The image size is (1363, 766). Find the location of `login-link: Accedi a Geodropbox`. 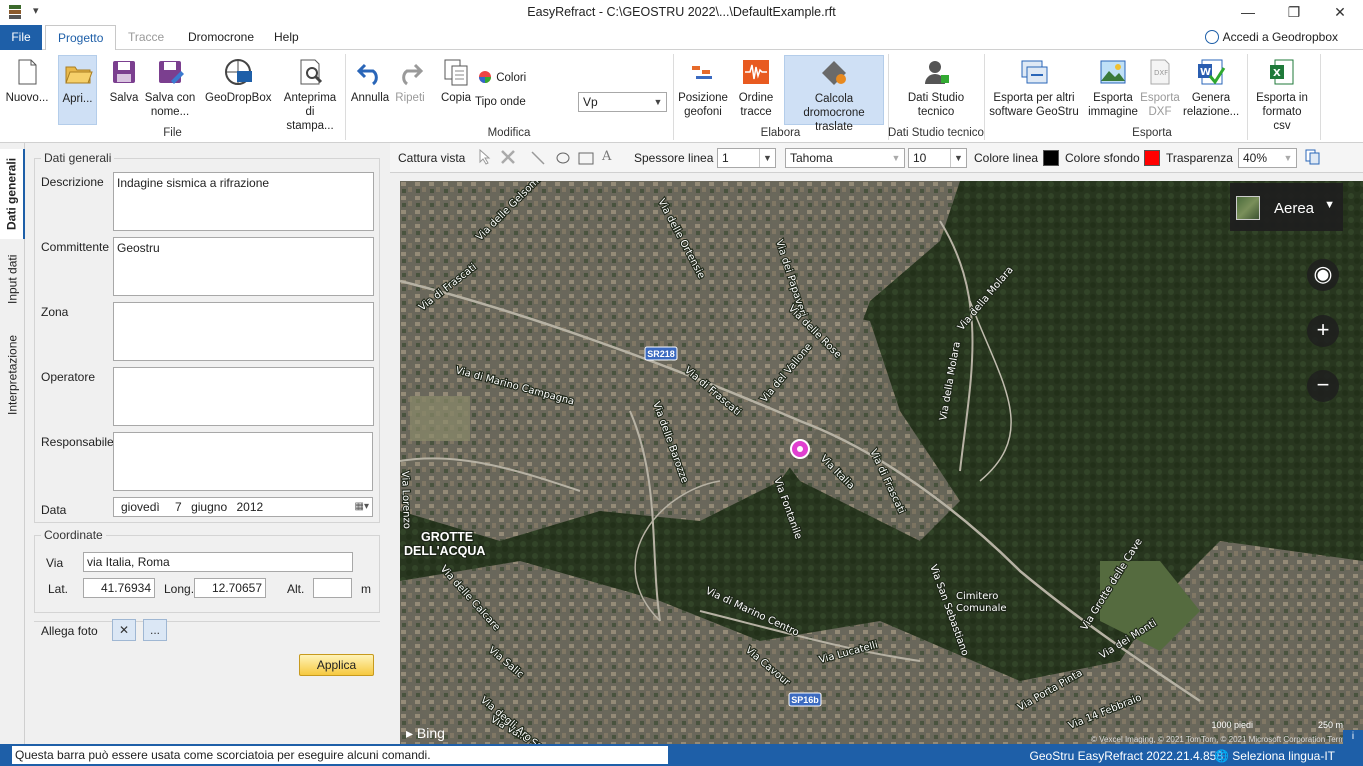

login-link: Accedi a Geodropbox is located at coordinates (1271, 37).